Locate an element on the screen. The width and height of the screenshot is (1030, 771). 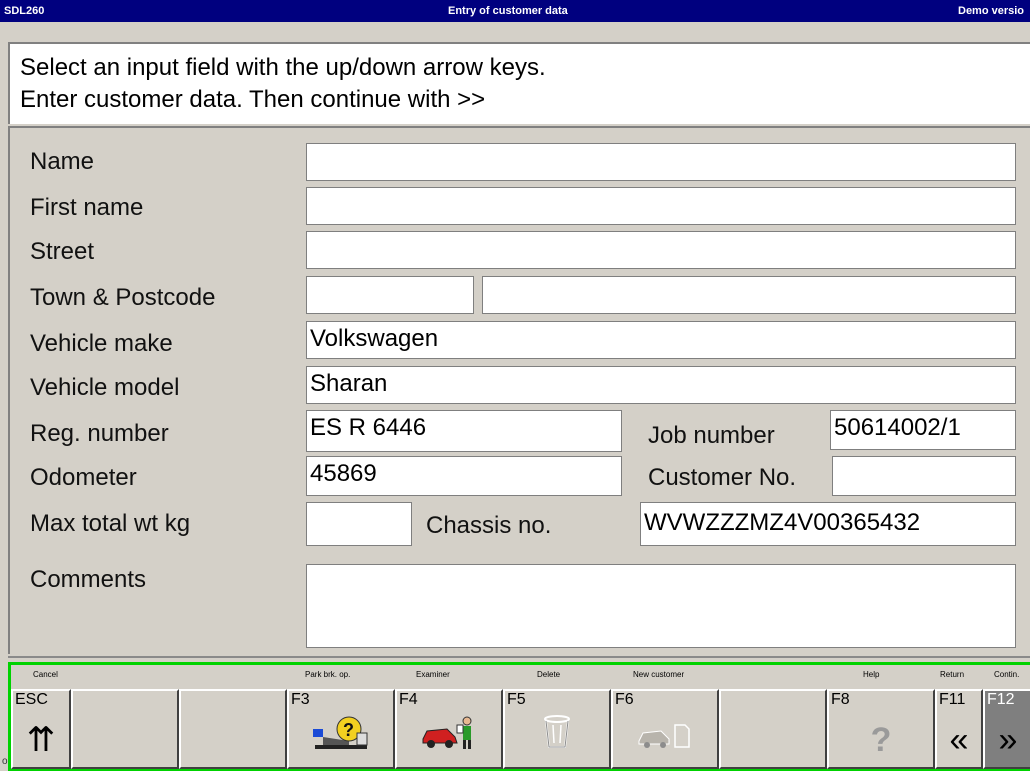
help-question-icon: ? is located at coordinates (881, 740).